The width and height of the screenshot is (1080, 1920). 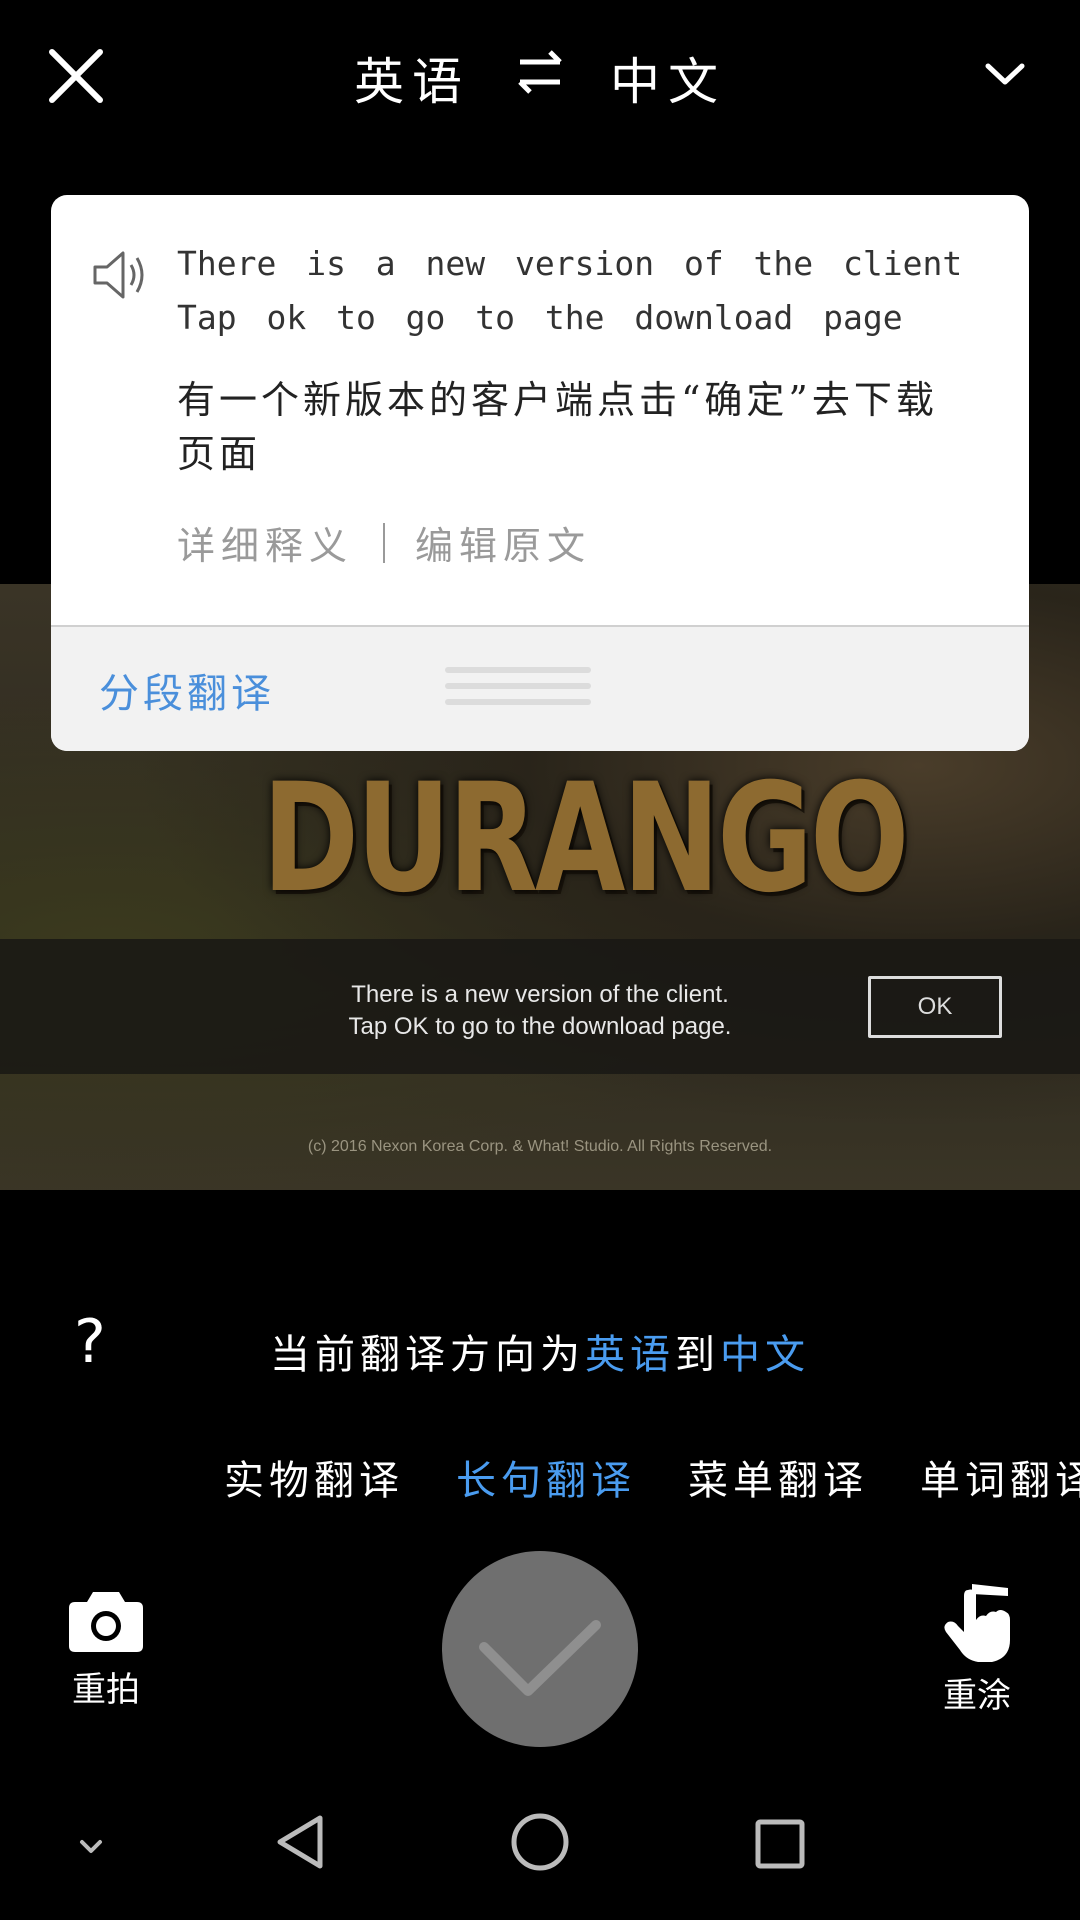 What do you see at coordinates (557, 427) in the screenshot?
I see `translated-text: 有一个新版本的客户端点击“确定”去下载页面` at bounding box center [557, 427].